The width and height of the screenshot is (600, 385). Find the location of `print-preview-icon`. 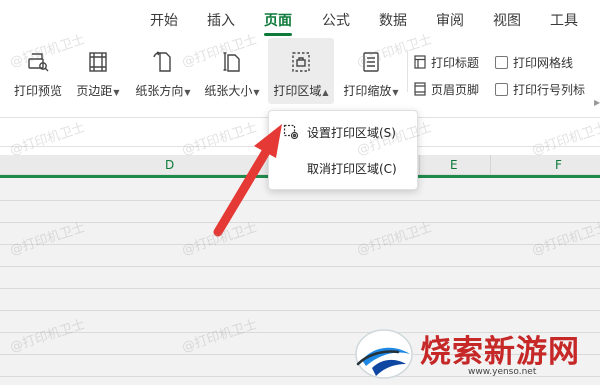

print-preview-icon is located at coordinates (38, 62).